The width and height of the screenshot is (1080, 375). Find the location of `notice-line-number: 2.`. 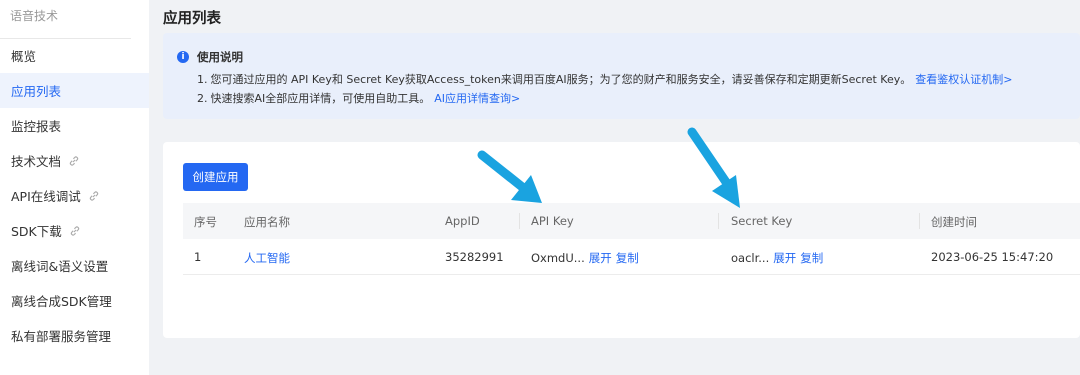

notice-line-number: 2. is located at coordinates (202, 98).